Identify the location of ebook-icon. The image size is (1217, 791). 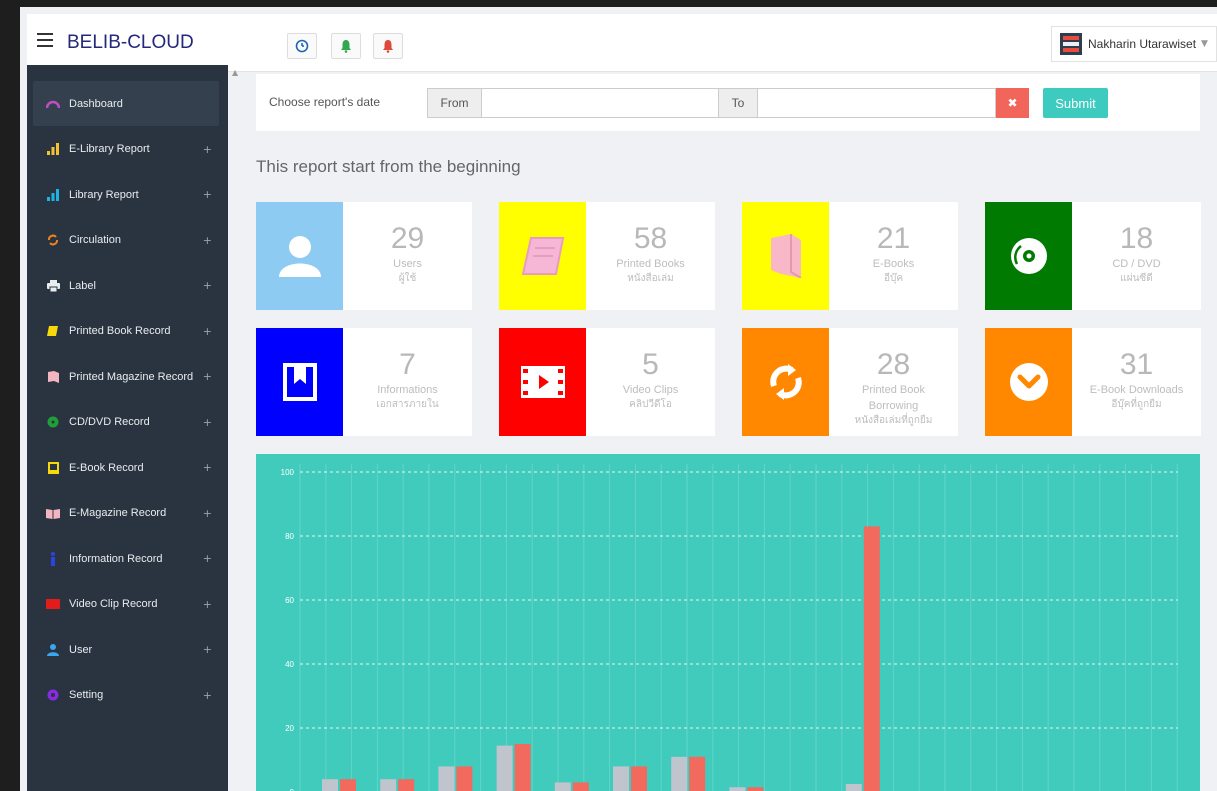
(785, 256).